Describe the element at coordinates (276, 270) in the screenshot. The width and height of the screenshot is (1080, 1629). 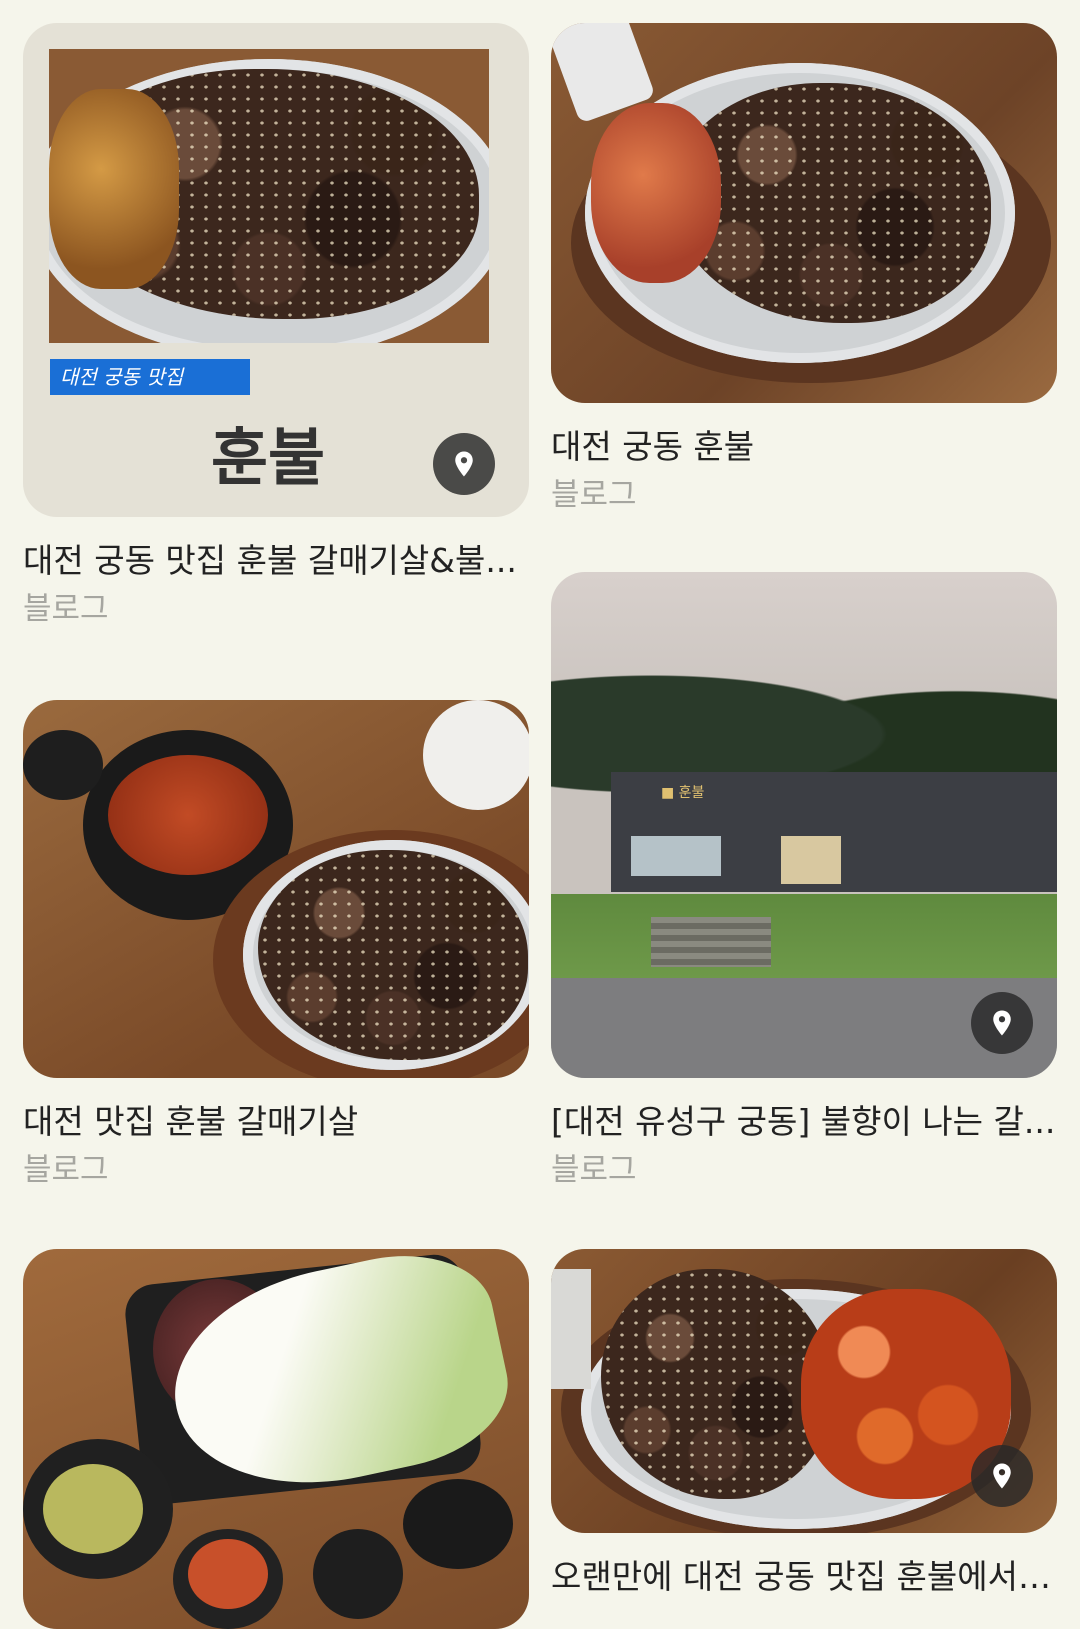
I see `result-image: 대전 궁동 맛집 훈불` at that location.